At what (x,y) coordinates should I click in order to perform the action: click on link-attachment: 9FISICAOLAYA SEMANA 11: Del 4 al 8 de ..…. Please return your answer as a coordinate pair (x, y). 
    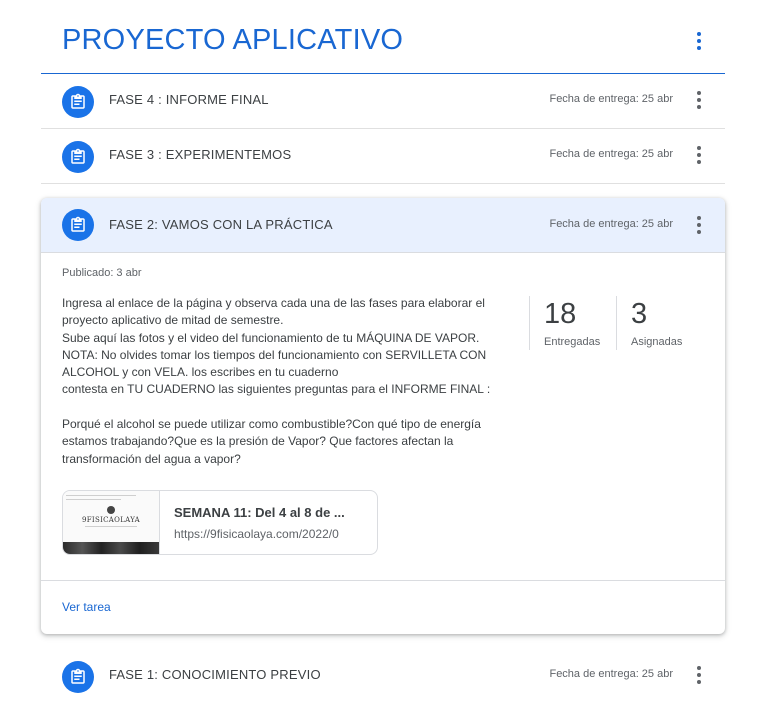
    Looking at the image, I should click on (220, 522).